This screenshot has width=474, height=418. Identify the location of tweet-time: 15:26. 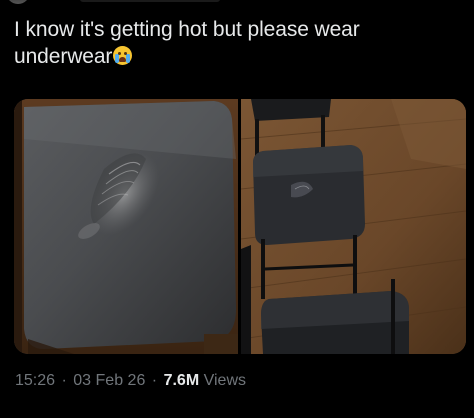
(35, 380).